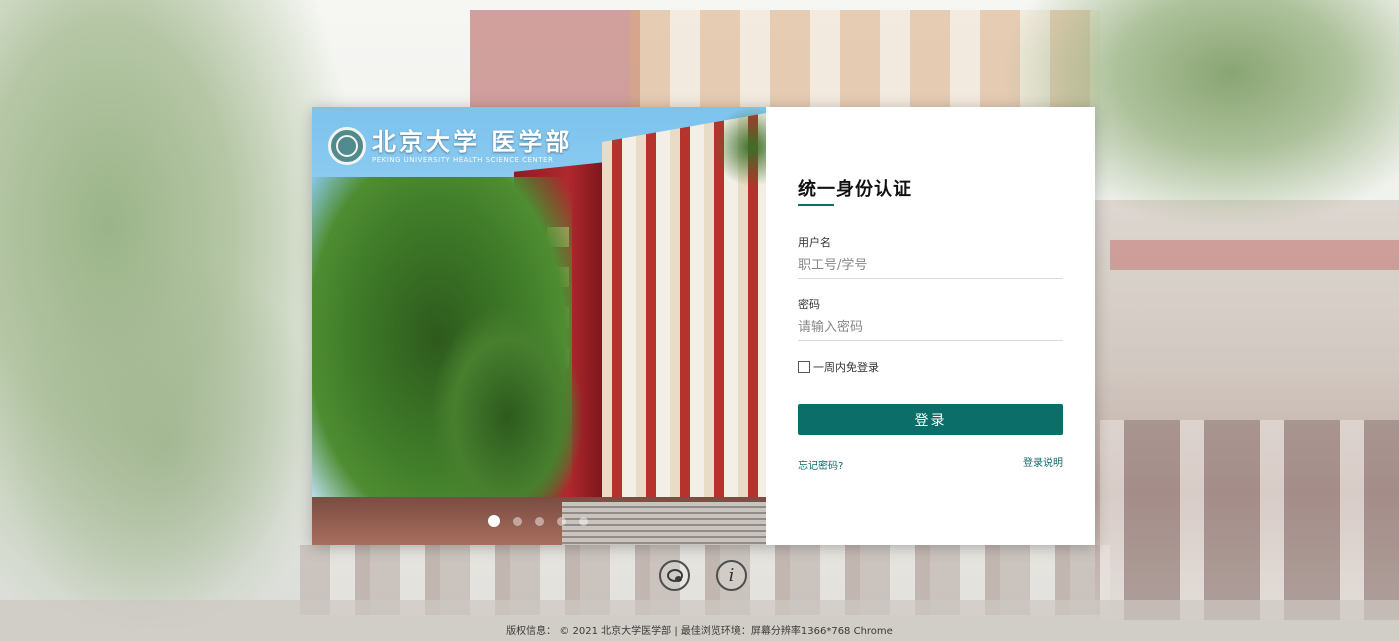  Describe the element at coordinates (555, 60) in the screenshot. I see `background-building-top` at that location.